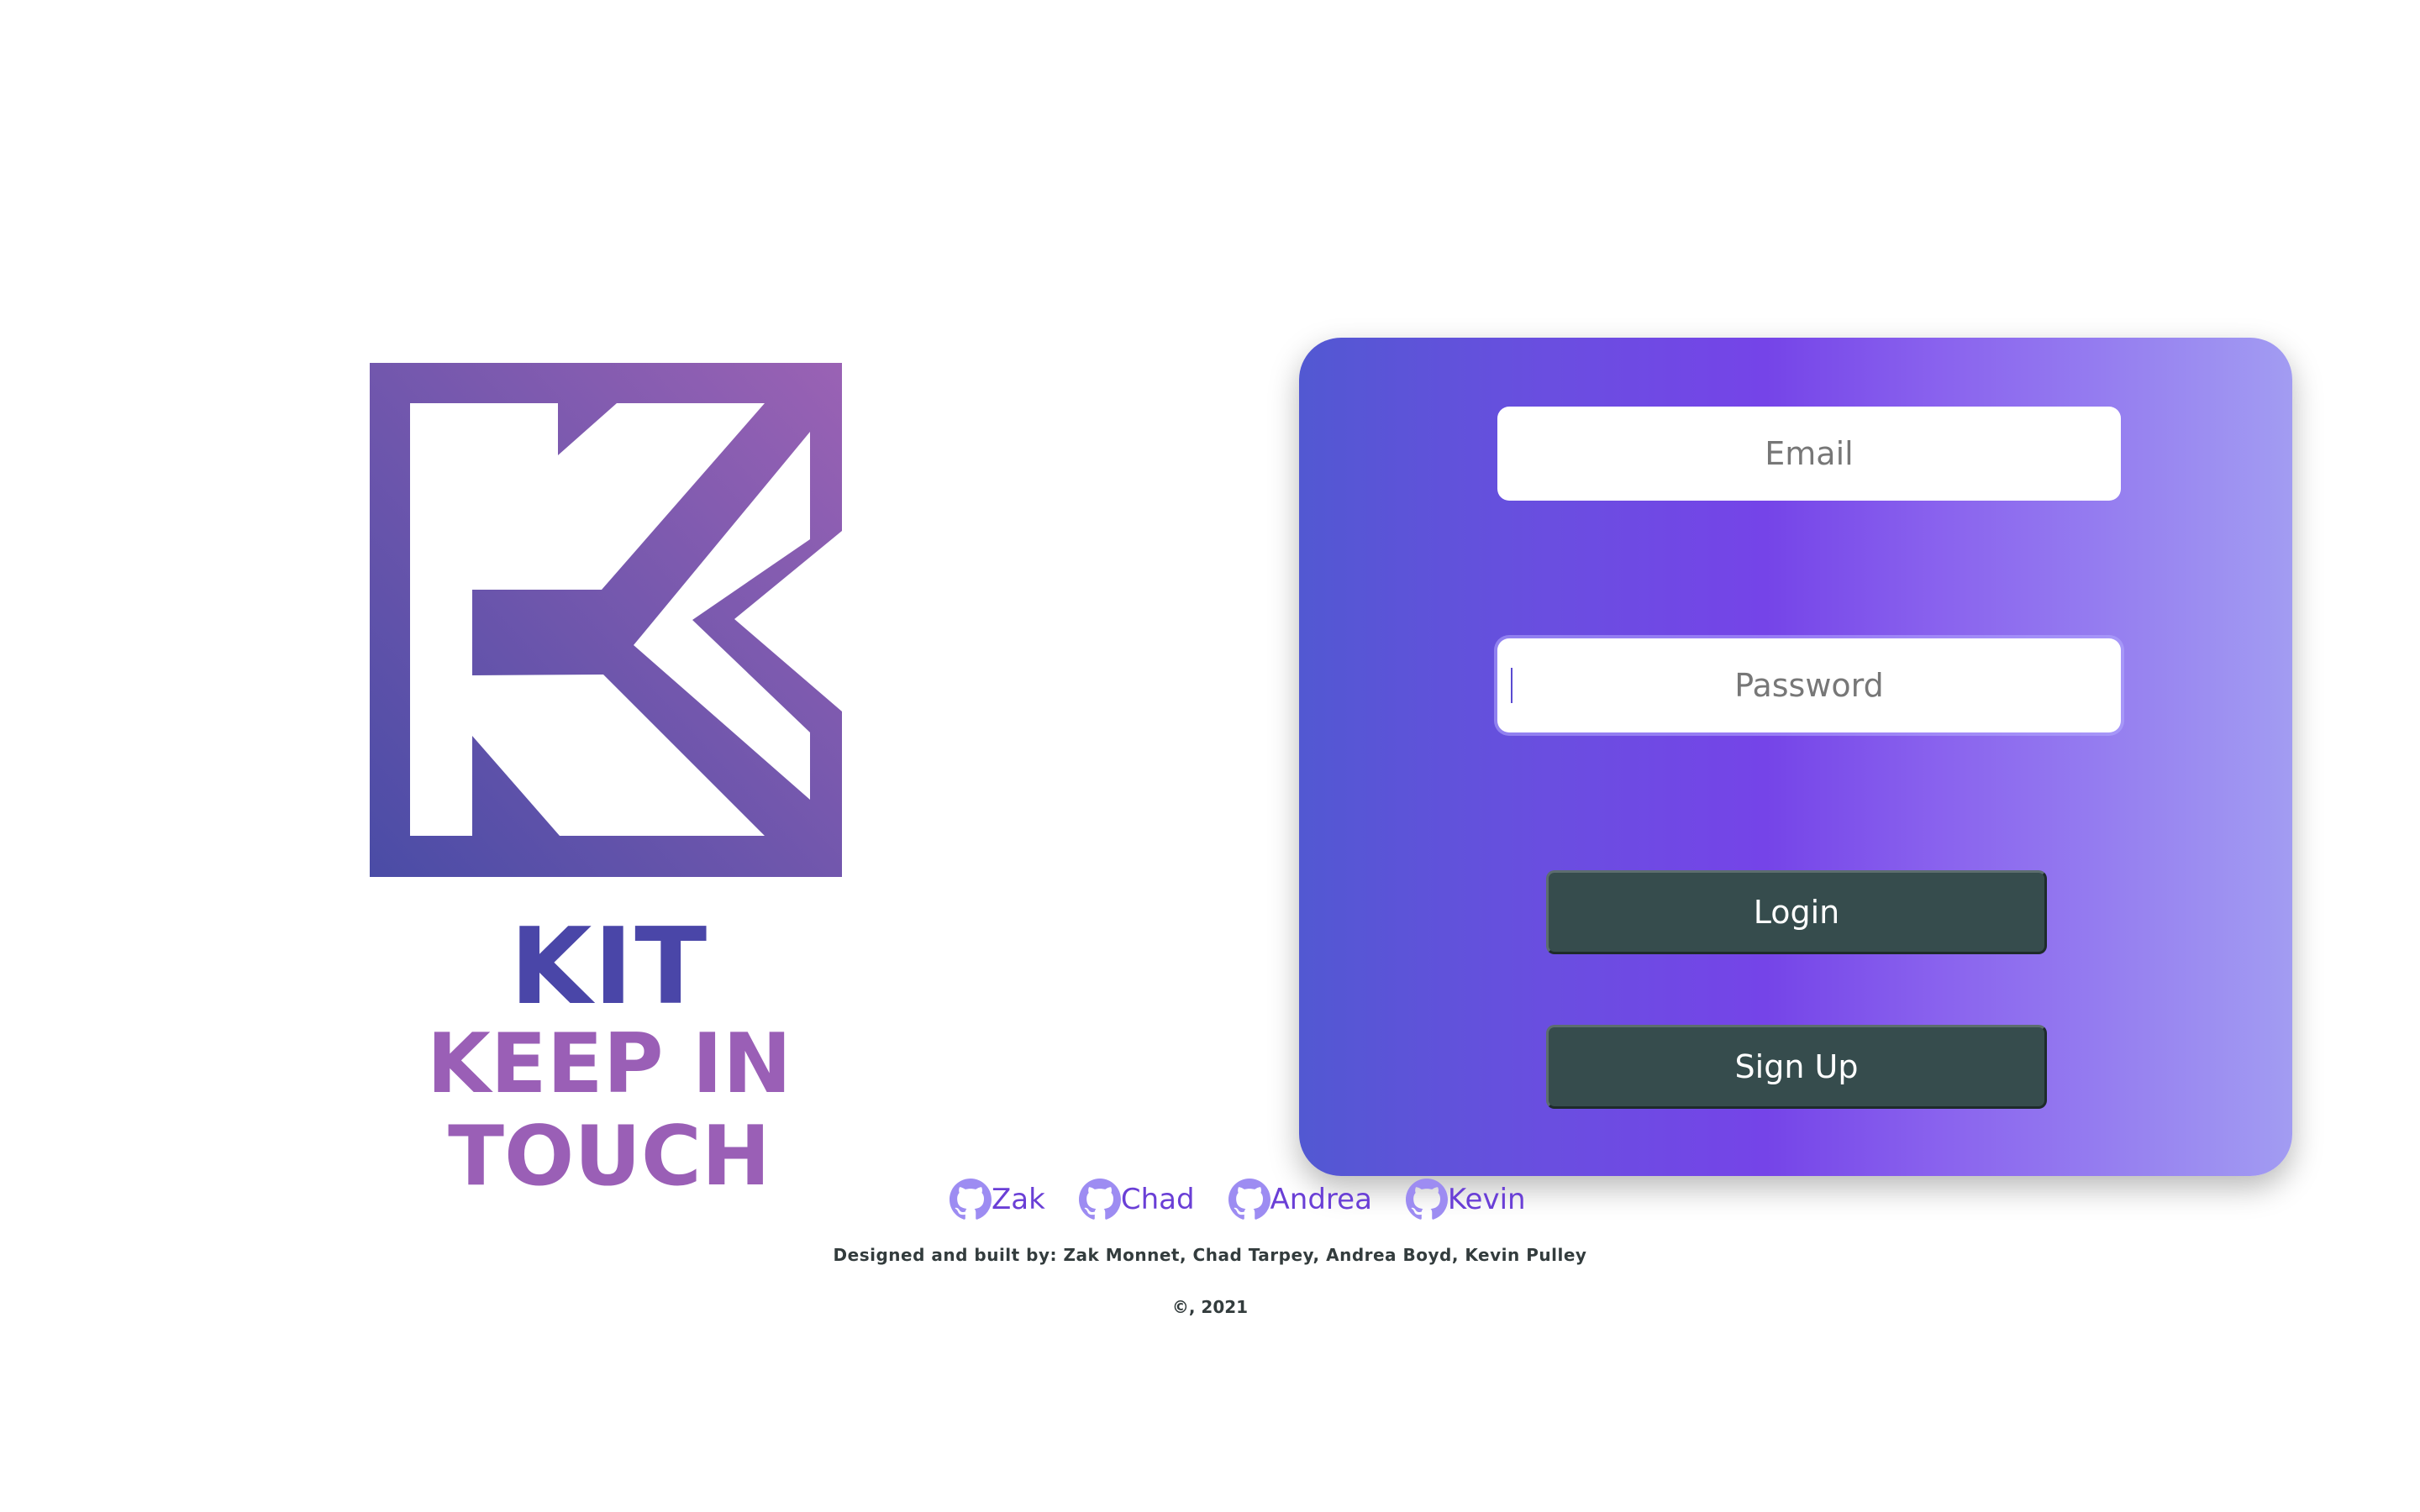 This screenshot has height=1512, width=2420. Describe the element at coordinates (609, 966) in the screenshot. I see `brand-name: KIT` at that location.